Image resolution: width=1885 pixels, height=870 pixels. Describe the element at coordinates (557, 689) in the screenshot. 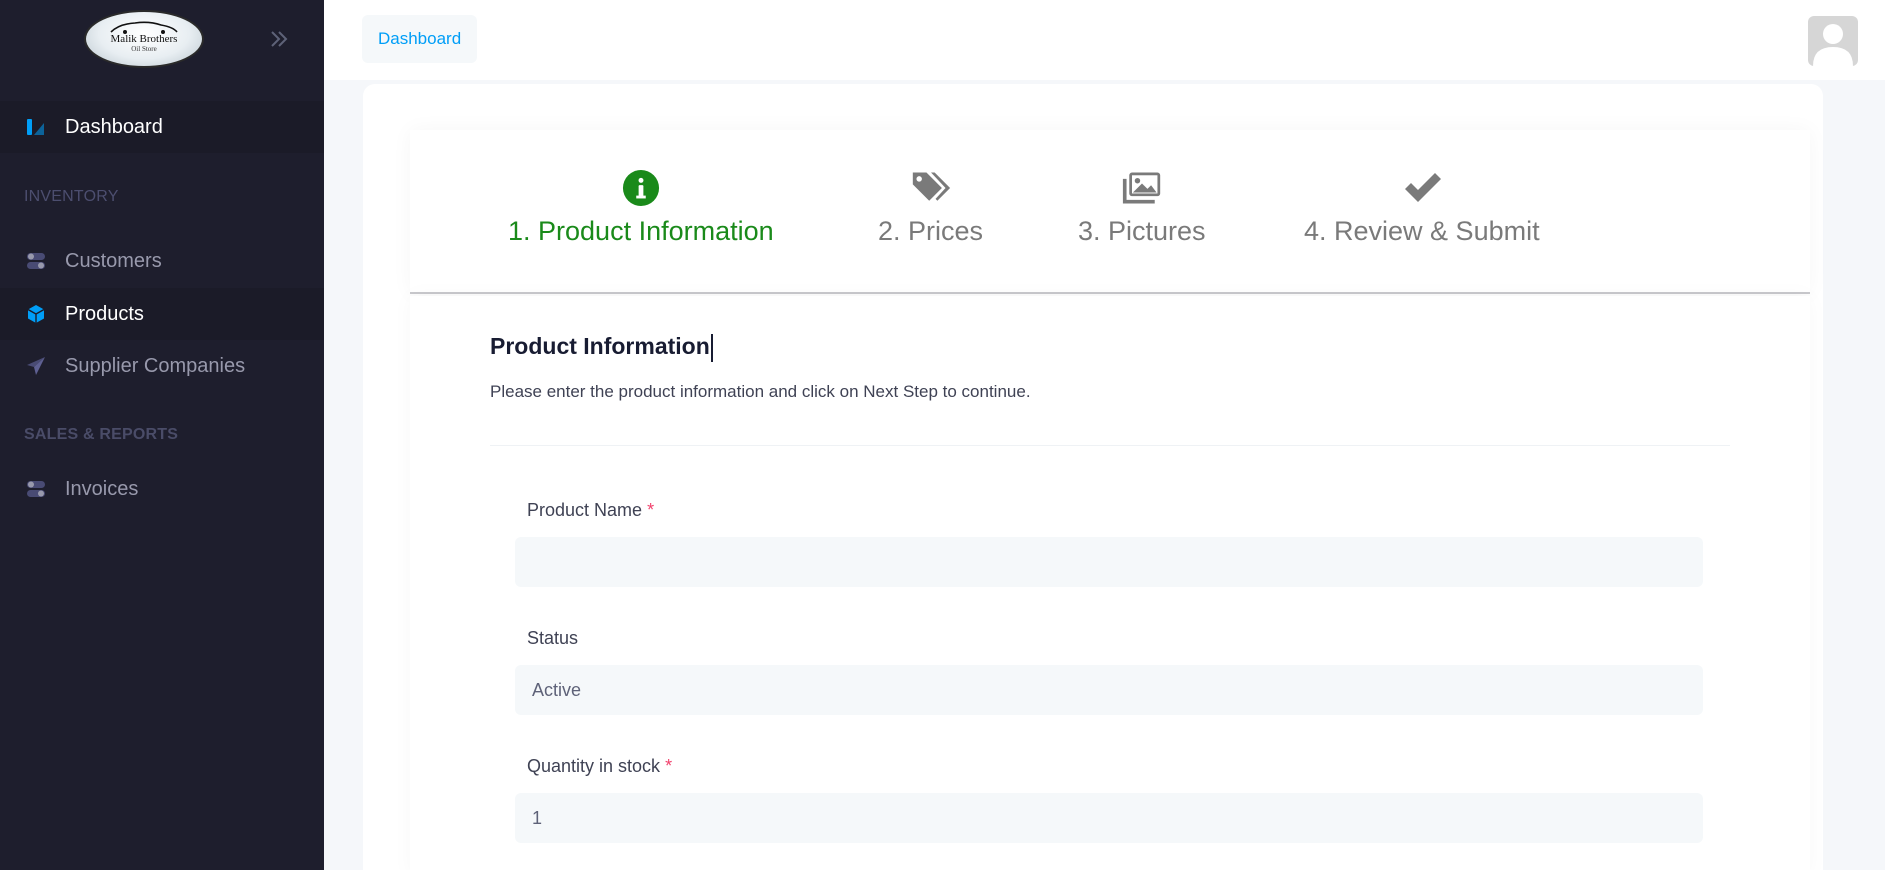

I see `status-value: Active` at that location.